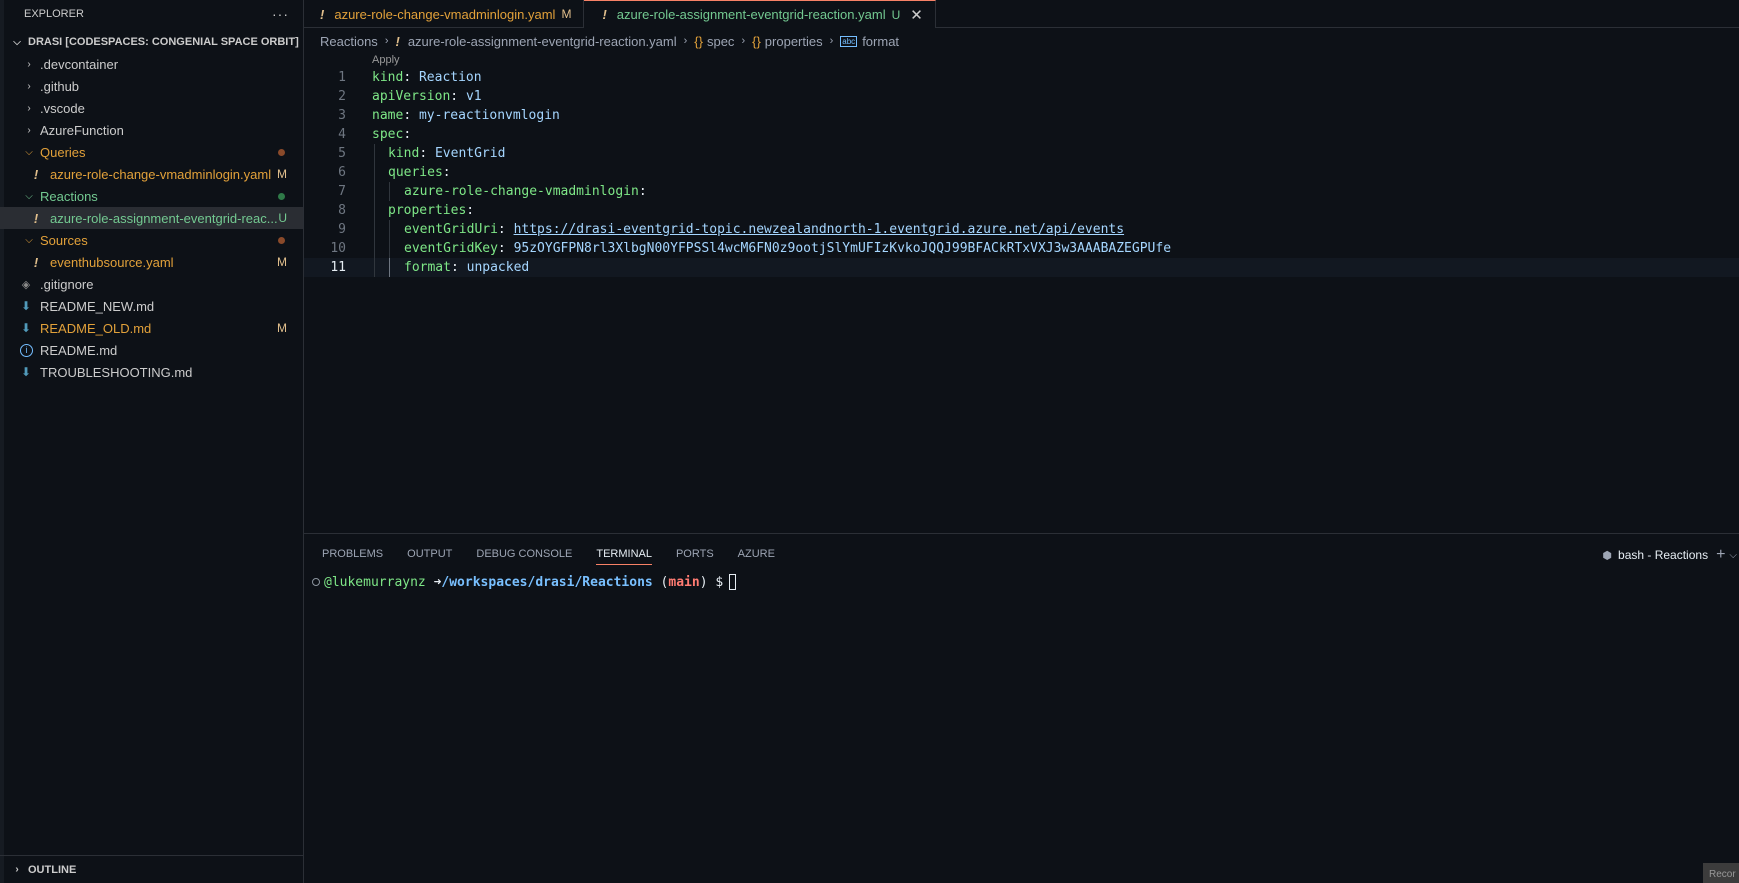  I want to click on breadcrumb-format: format, so click(880, 41).